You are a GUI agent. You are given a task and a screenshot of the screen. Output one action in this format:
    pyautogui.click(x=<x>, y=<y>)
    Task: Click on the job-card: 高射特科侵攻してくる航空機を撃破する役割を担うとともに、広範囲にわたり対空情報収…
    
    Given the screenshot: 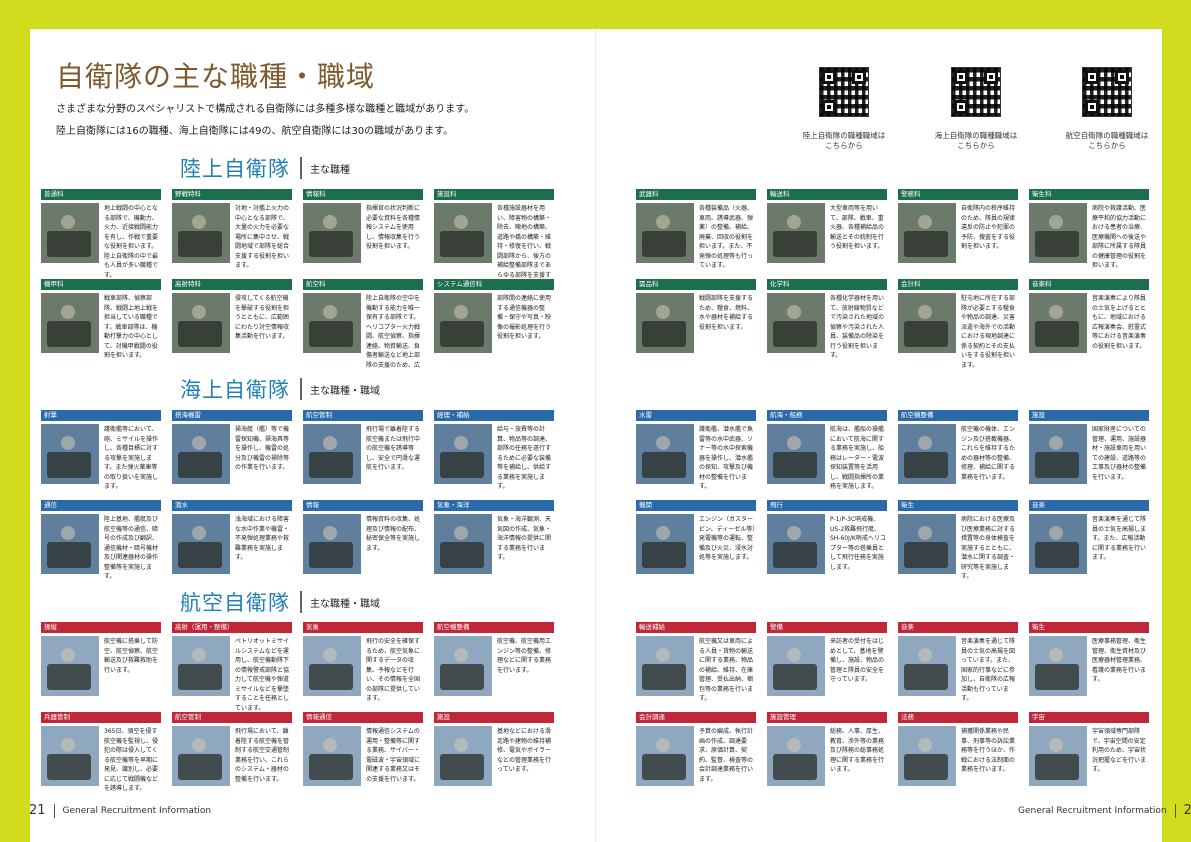 What is the action you would take?
    pyautogui.click(x=232, y=324)
    